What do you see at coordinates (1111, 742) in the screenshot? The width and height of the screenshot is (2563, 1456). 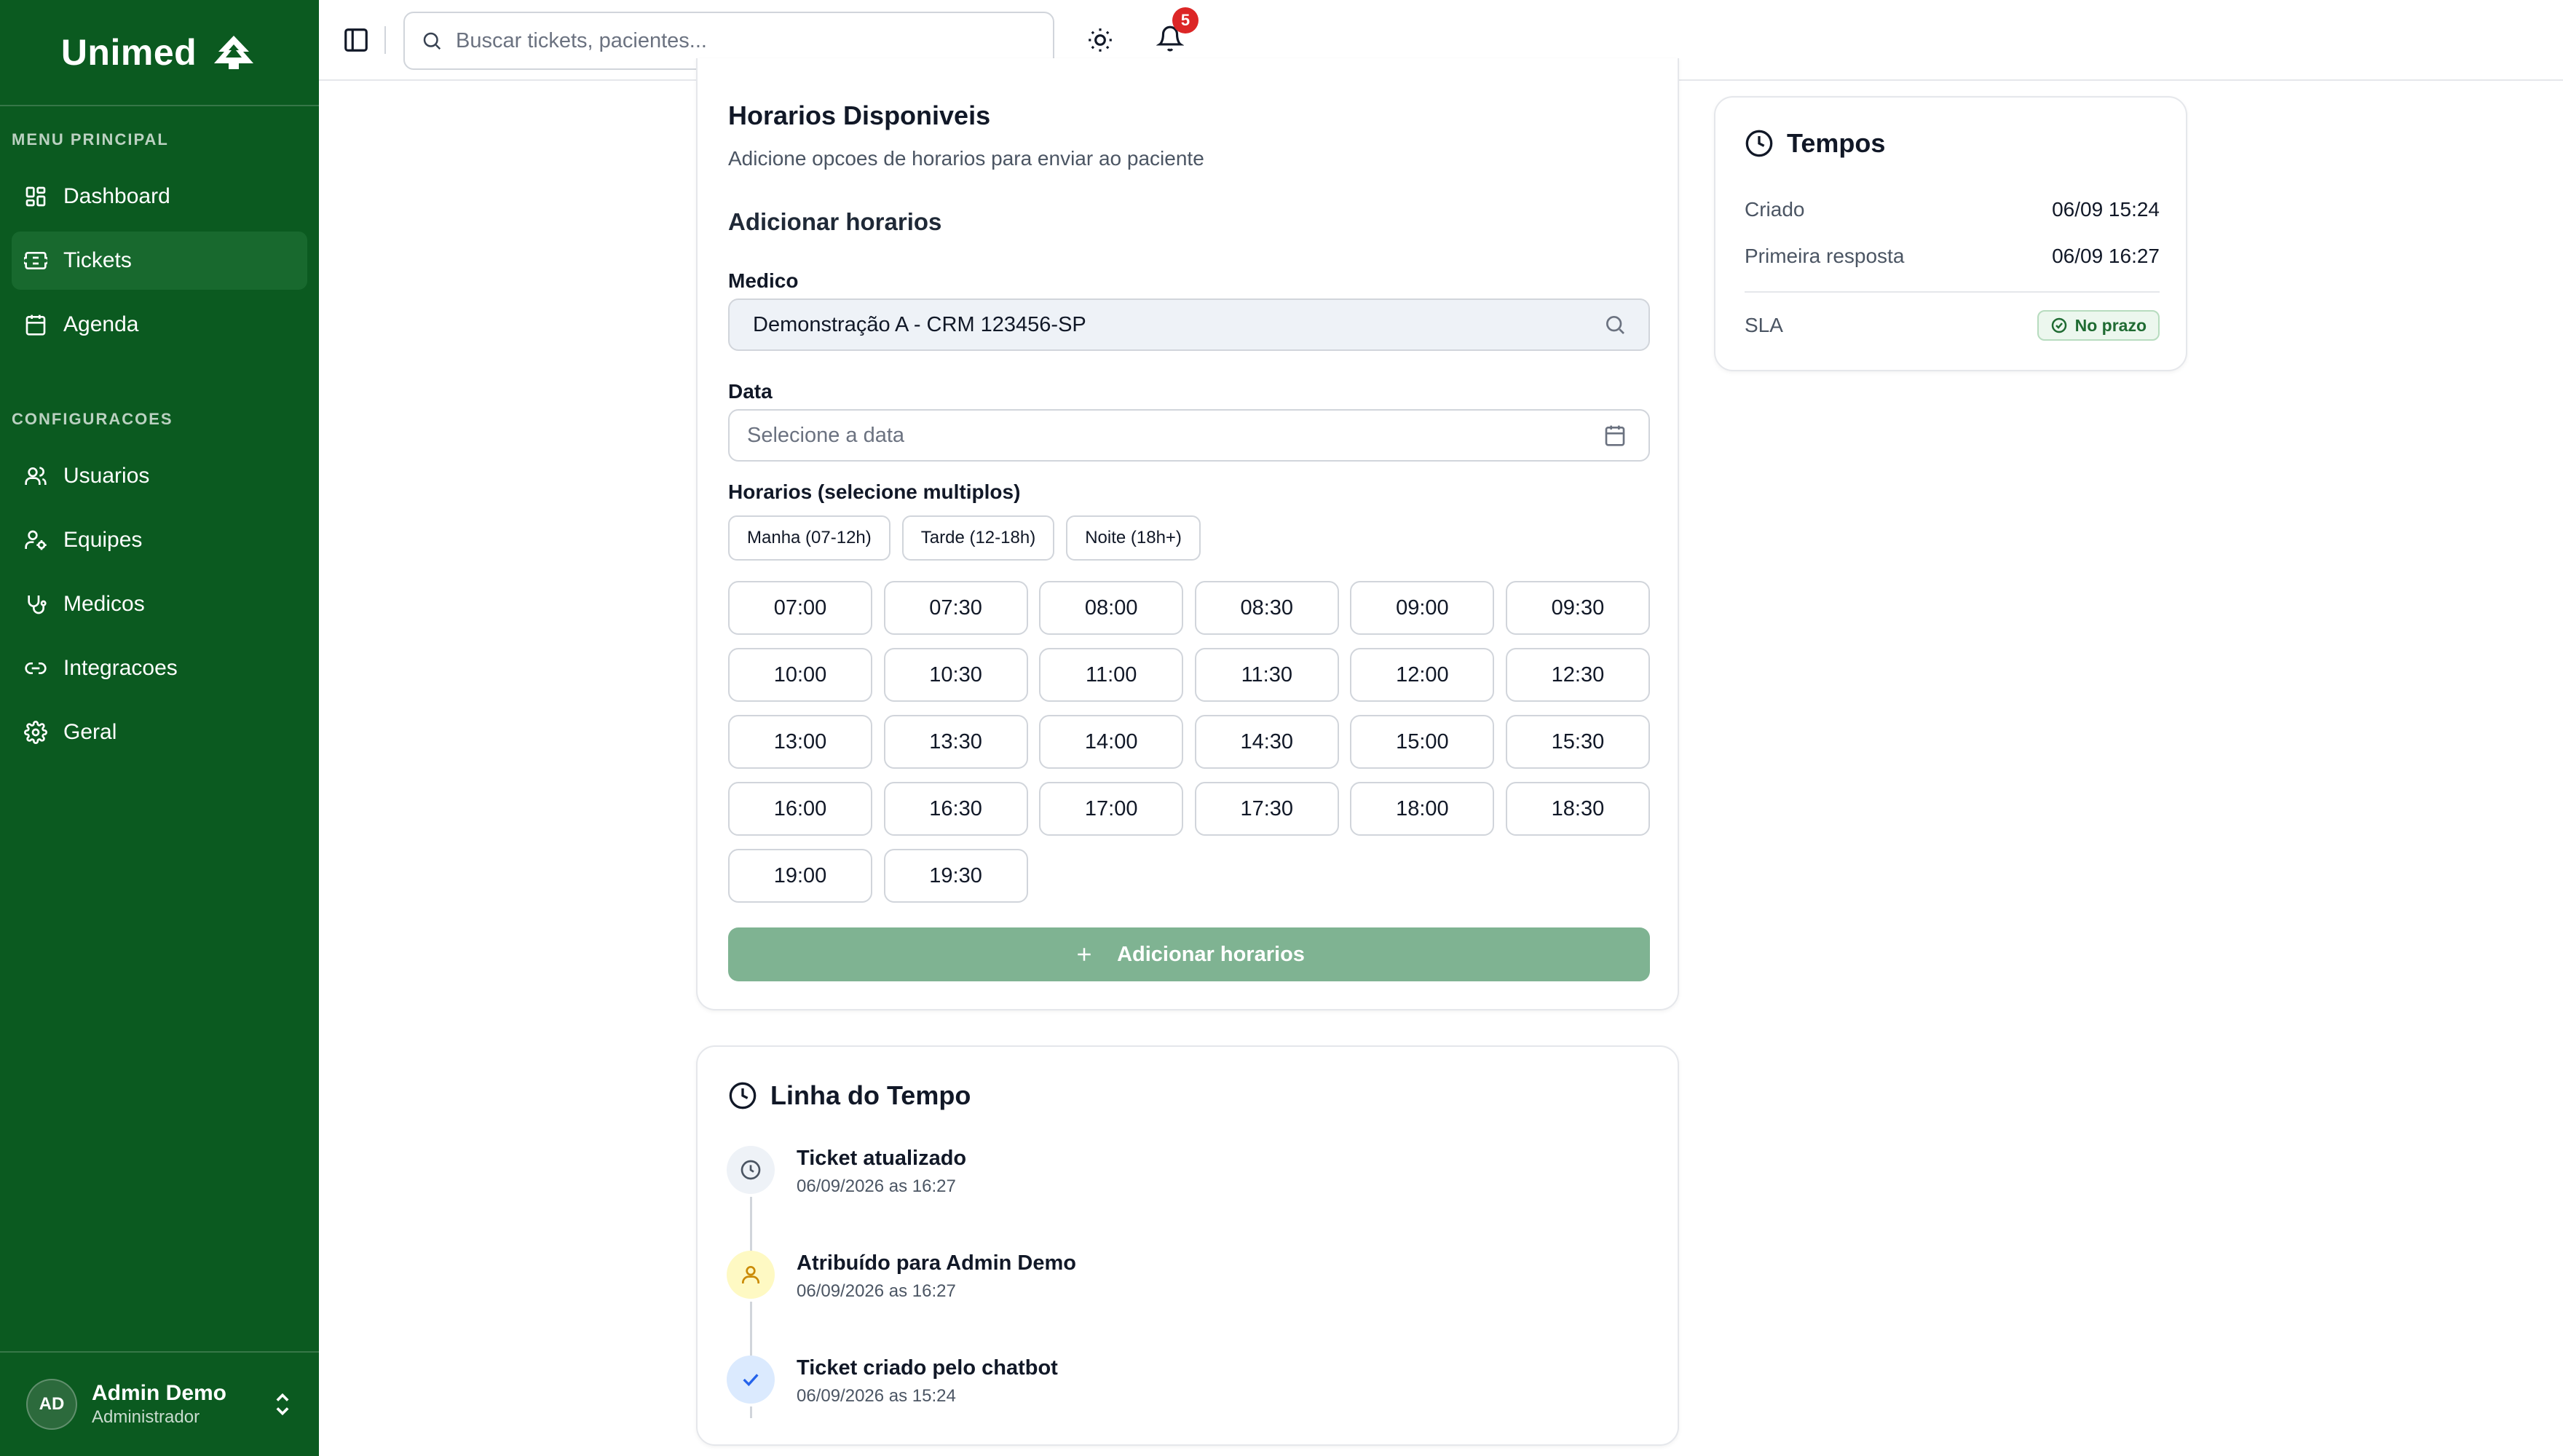 I see `time-slot-button: 14:00` at bounding box center [1111, 742].